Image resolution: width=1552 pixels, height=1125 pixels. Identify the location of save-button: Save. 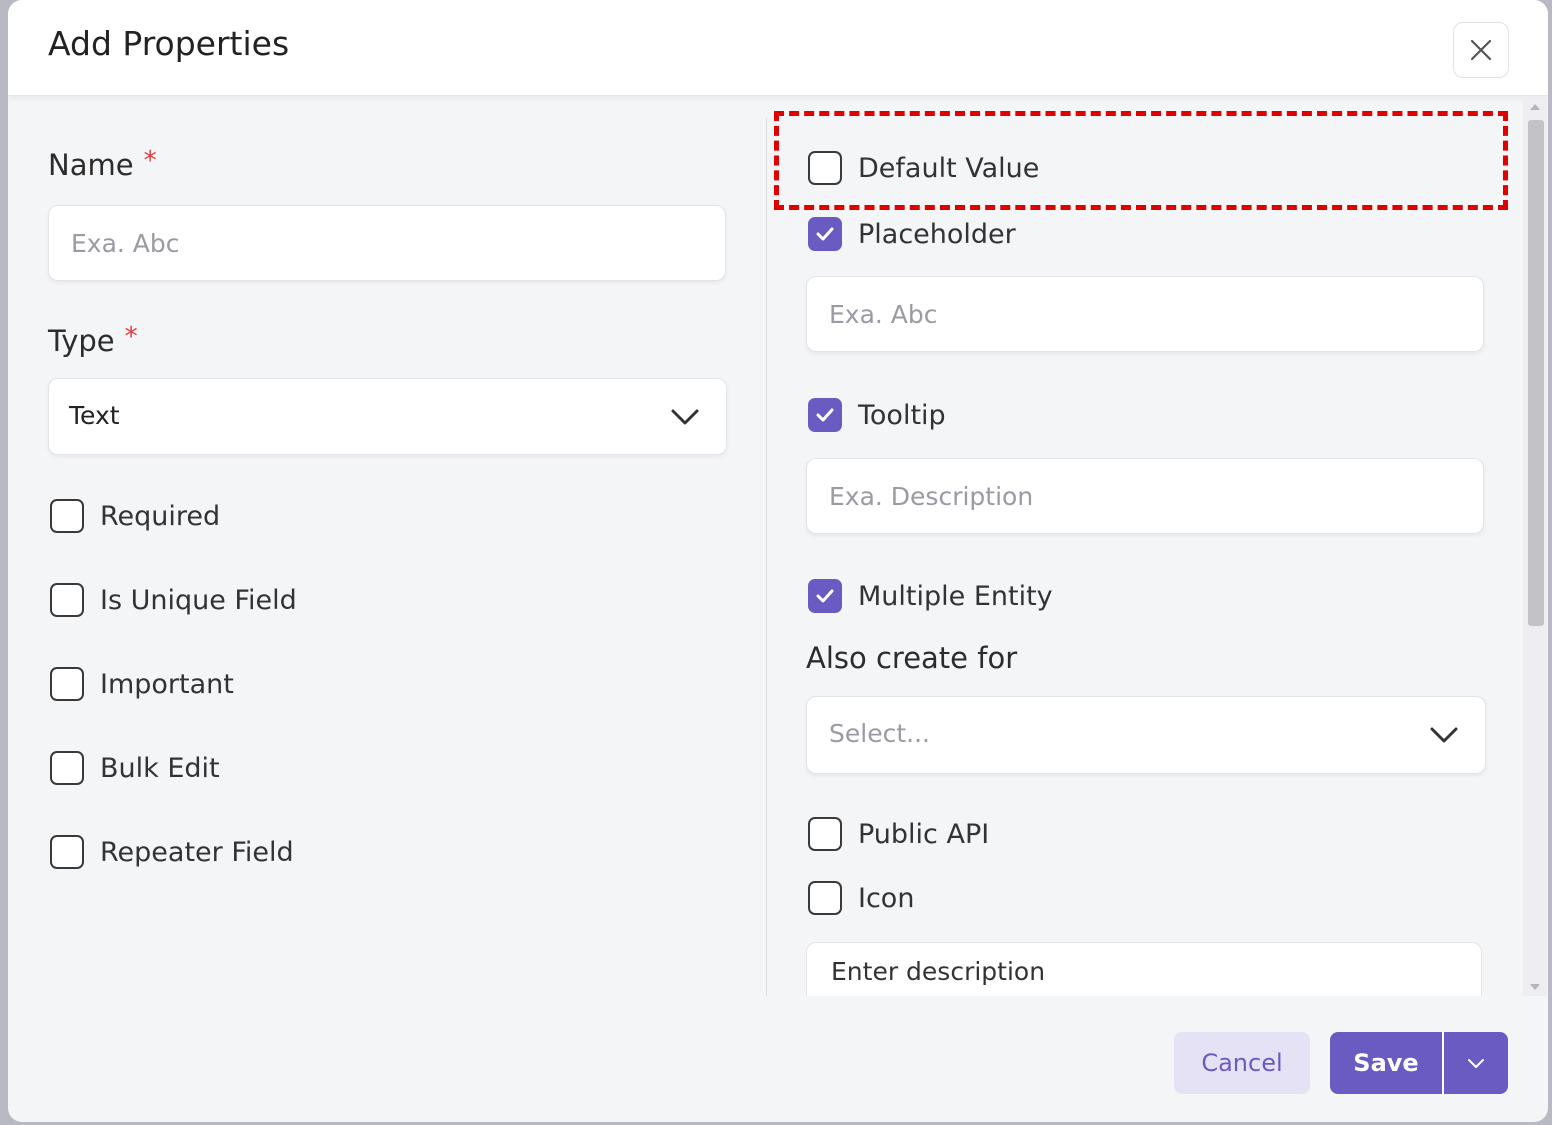
(1386, 1063).